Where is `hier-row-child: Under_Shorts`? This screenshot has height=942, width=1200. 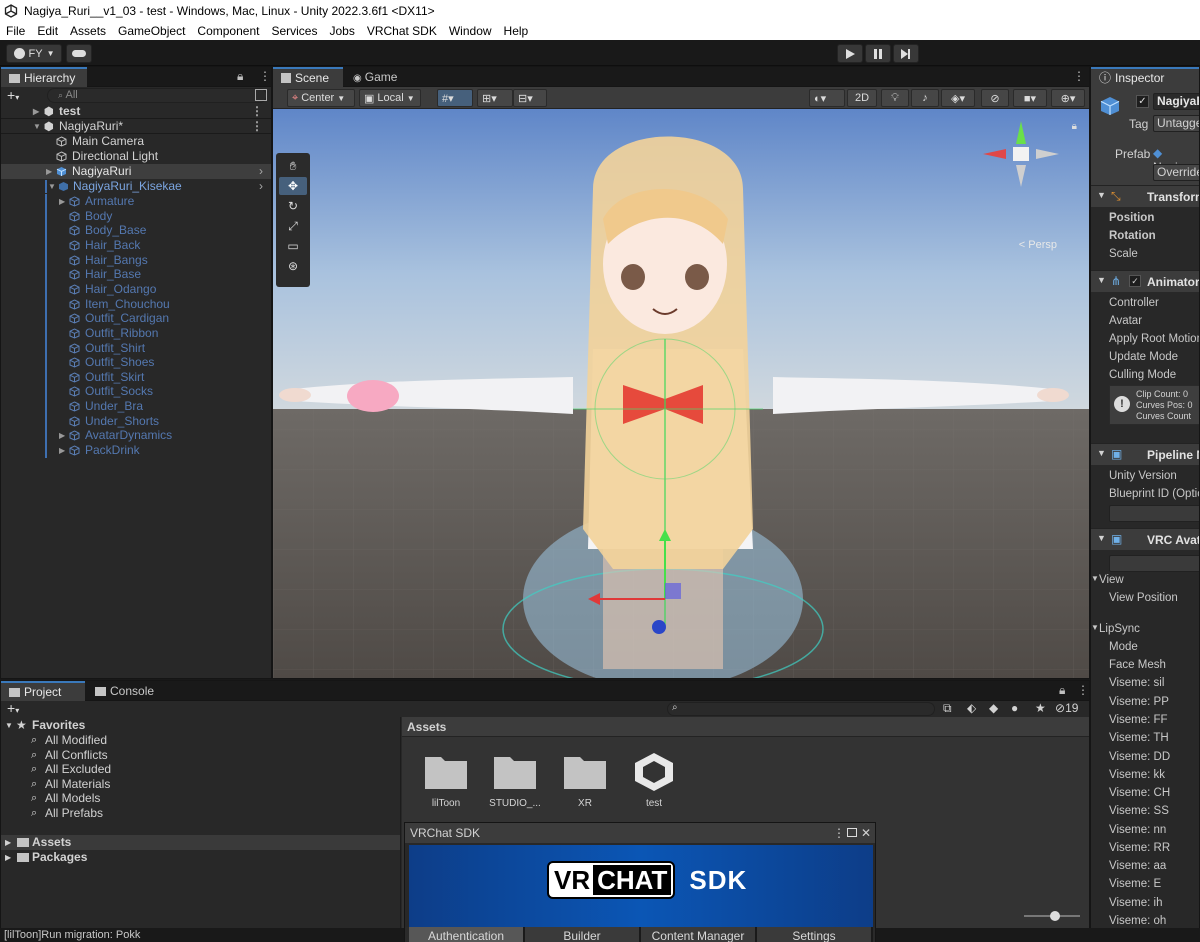
hier-row-child: Under_Shorts is located at coordinates (136, 421).